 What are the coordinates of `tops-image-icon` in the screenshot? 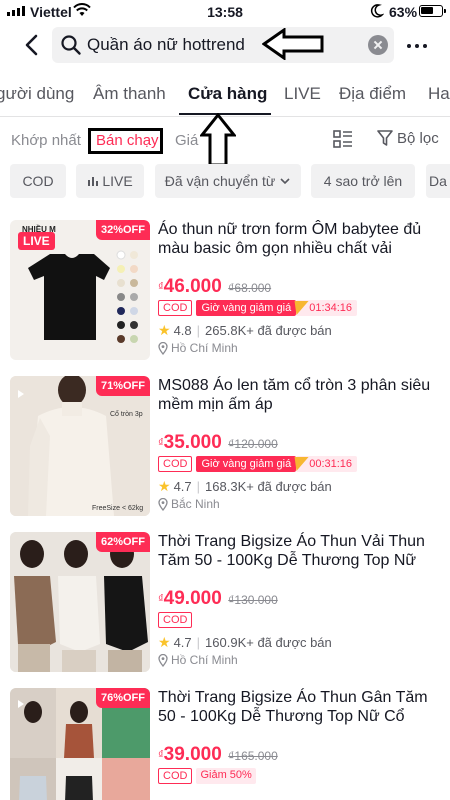 It's located at (80, 602).